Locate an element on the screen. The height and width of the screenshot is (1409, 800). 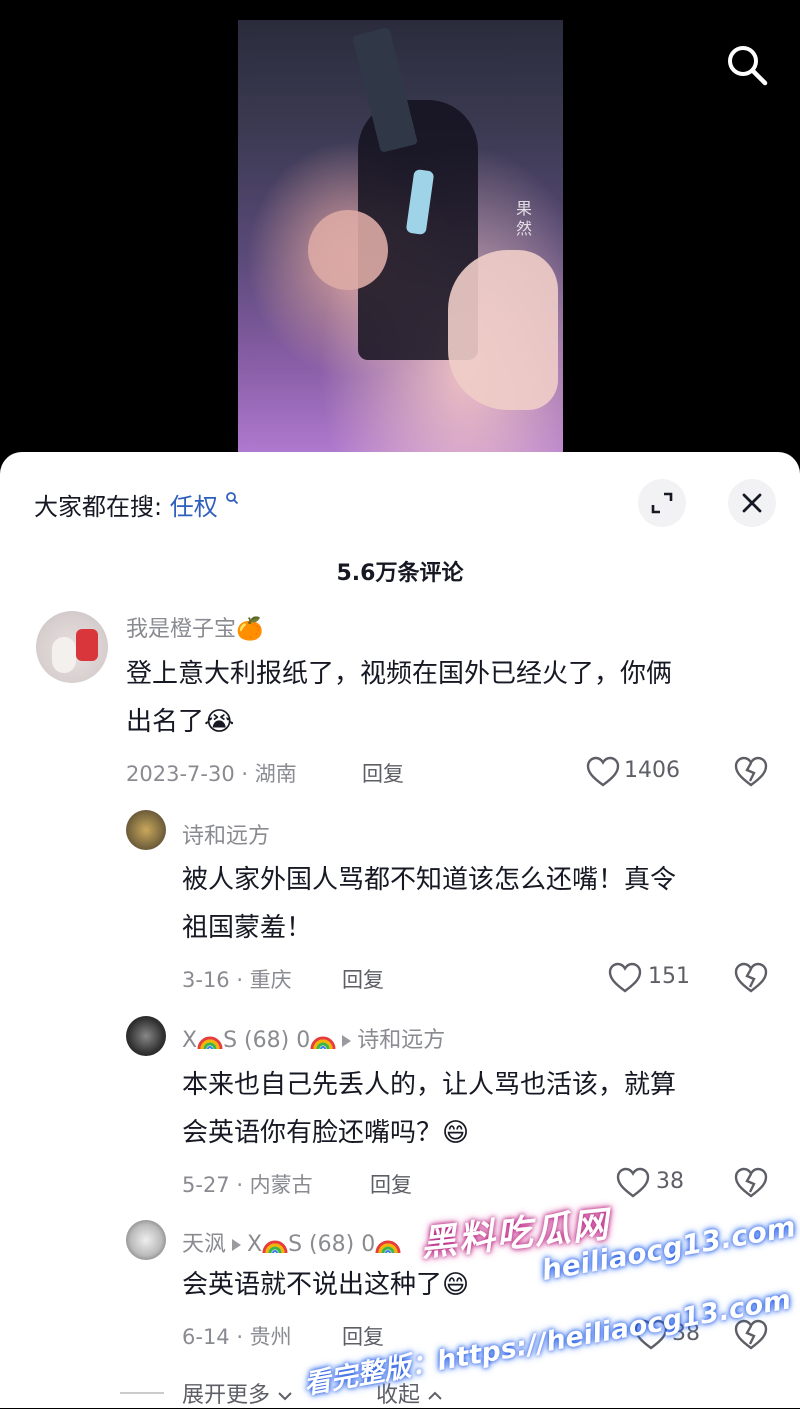
expand-more-button: 展开更多 is located at coordinates (237, 1393).